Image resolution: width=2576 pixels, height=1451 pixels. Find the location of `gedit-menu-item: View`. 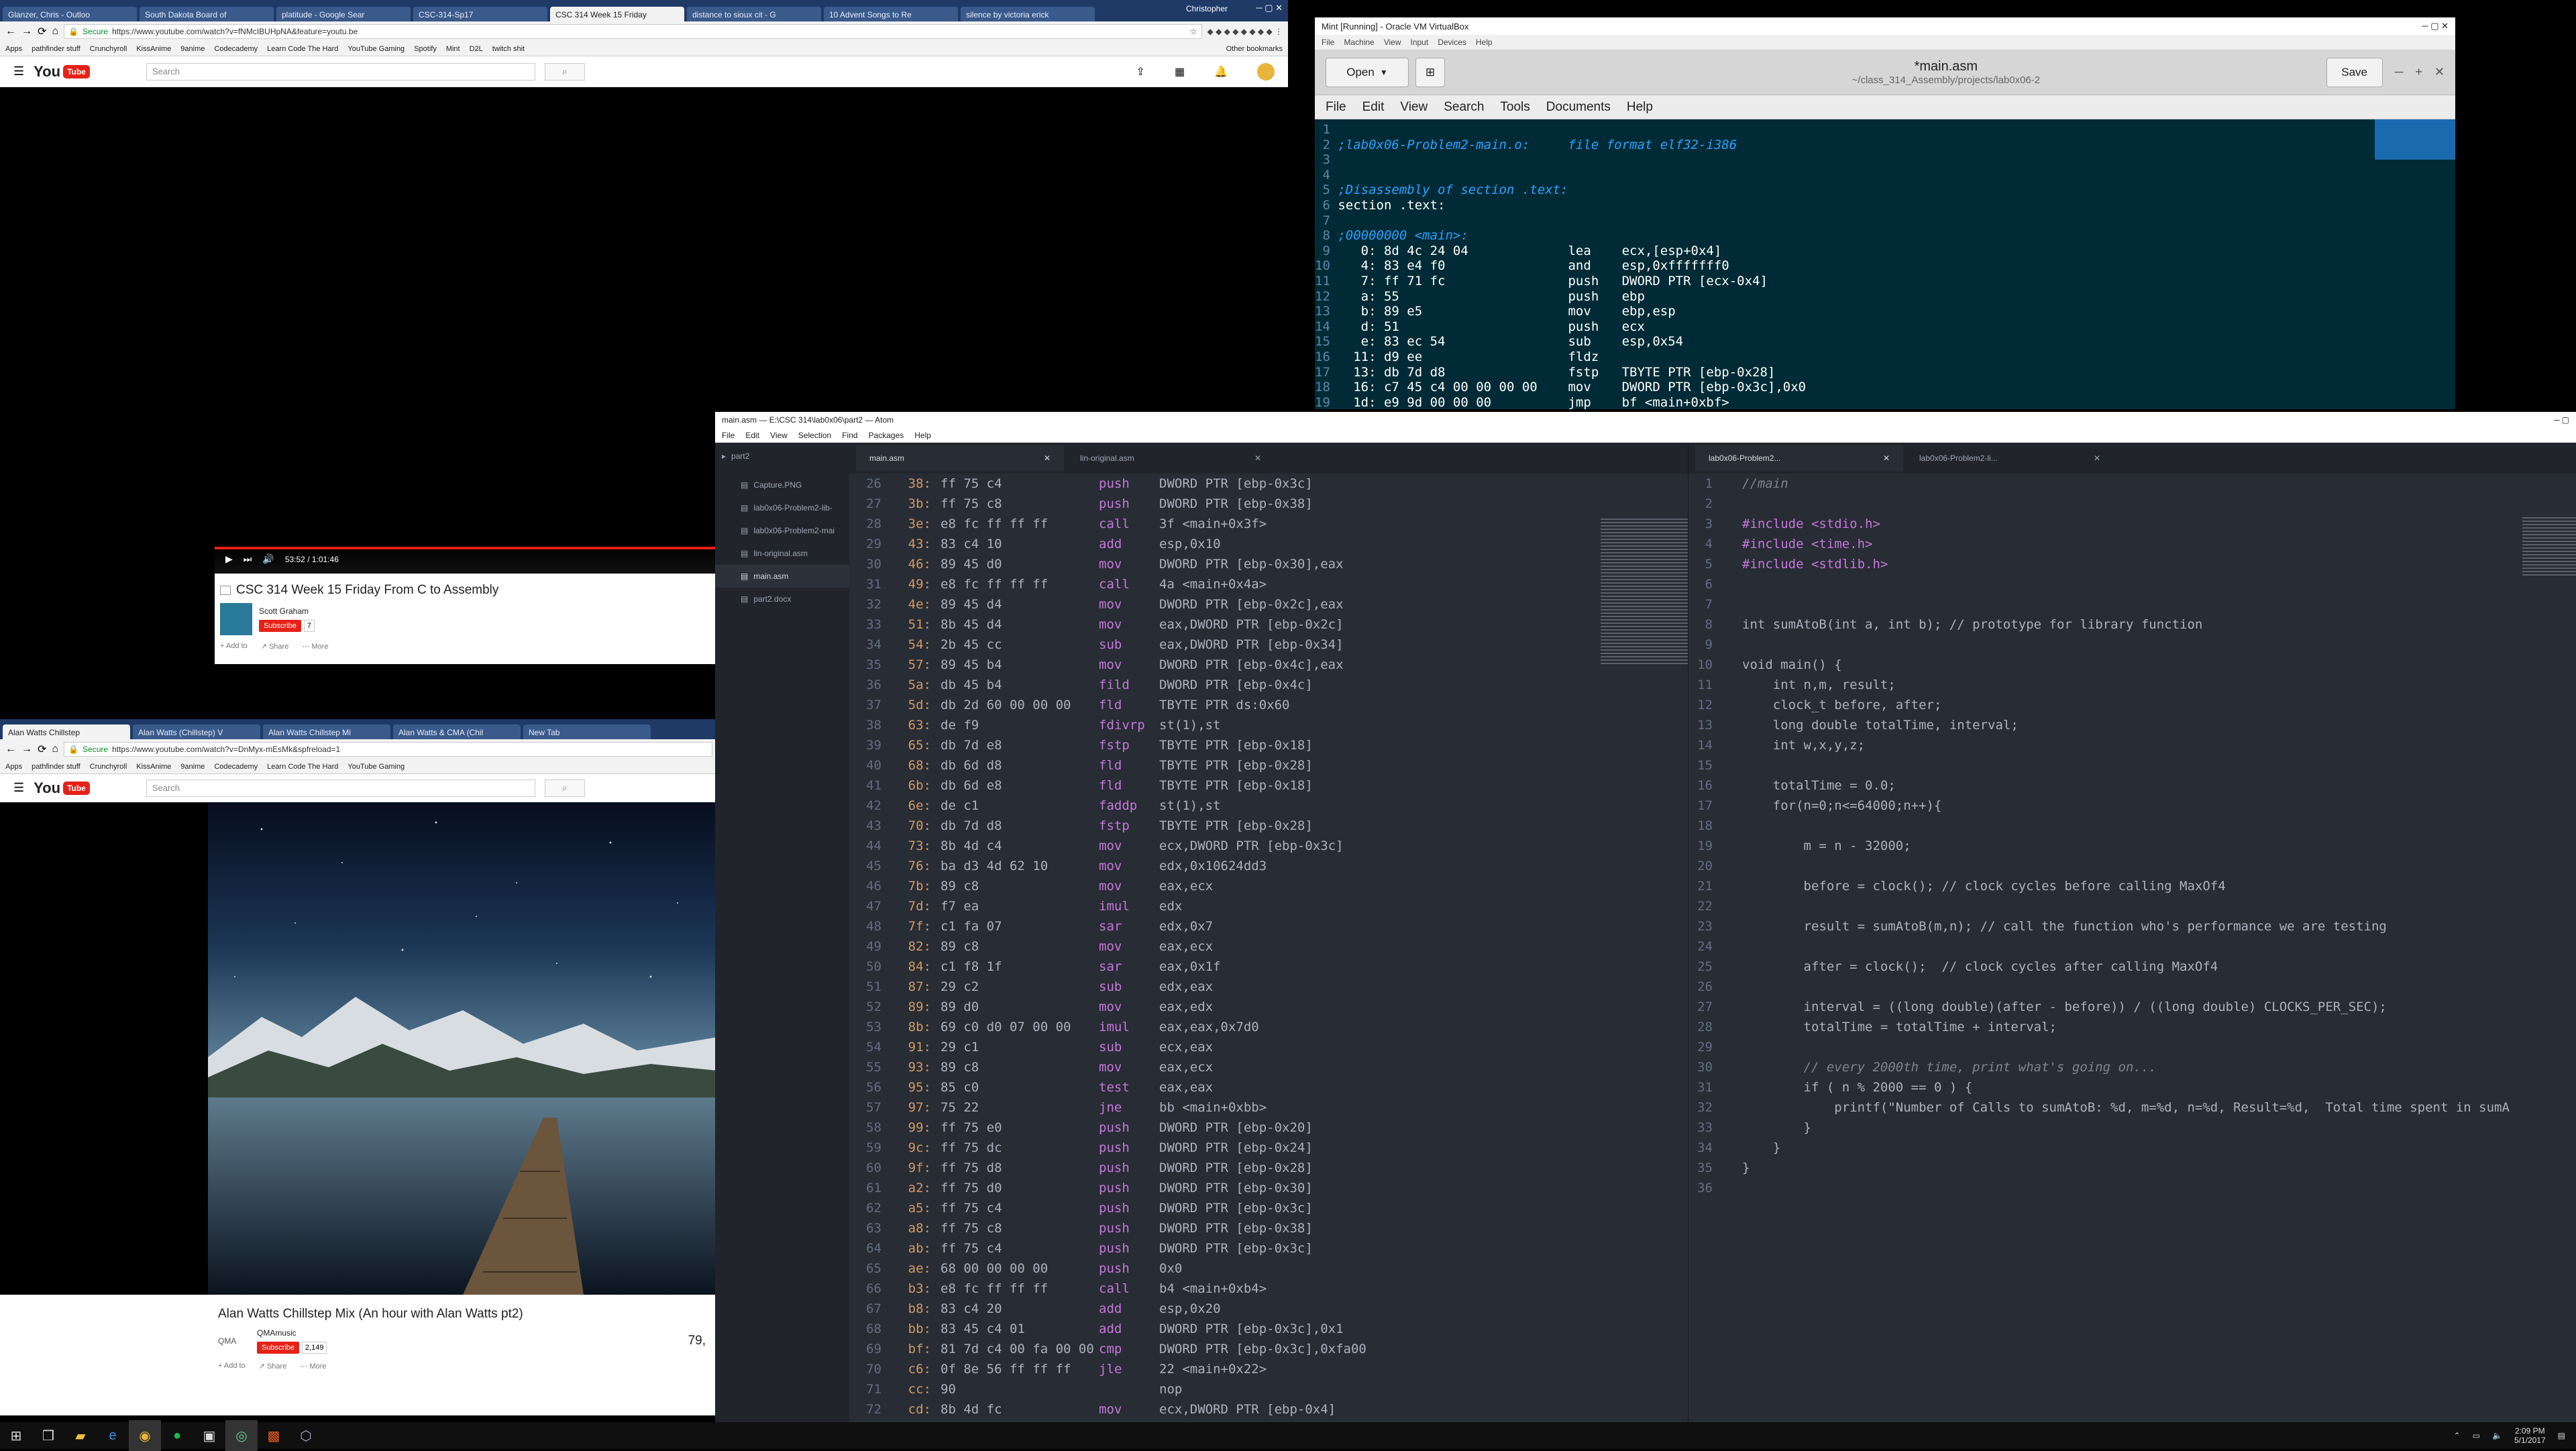

gedit-menu-item: View is located at coordinates (1414, 107).